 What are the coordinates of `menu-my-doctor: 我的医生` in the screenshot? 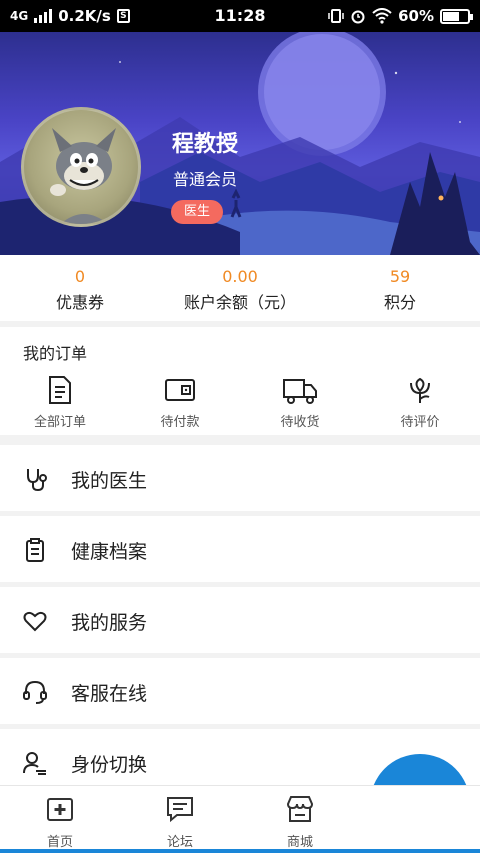 It's located at (240, 478).